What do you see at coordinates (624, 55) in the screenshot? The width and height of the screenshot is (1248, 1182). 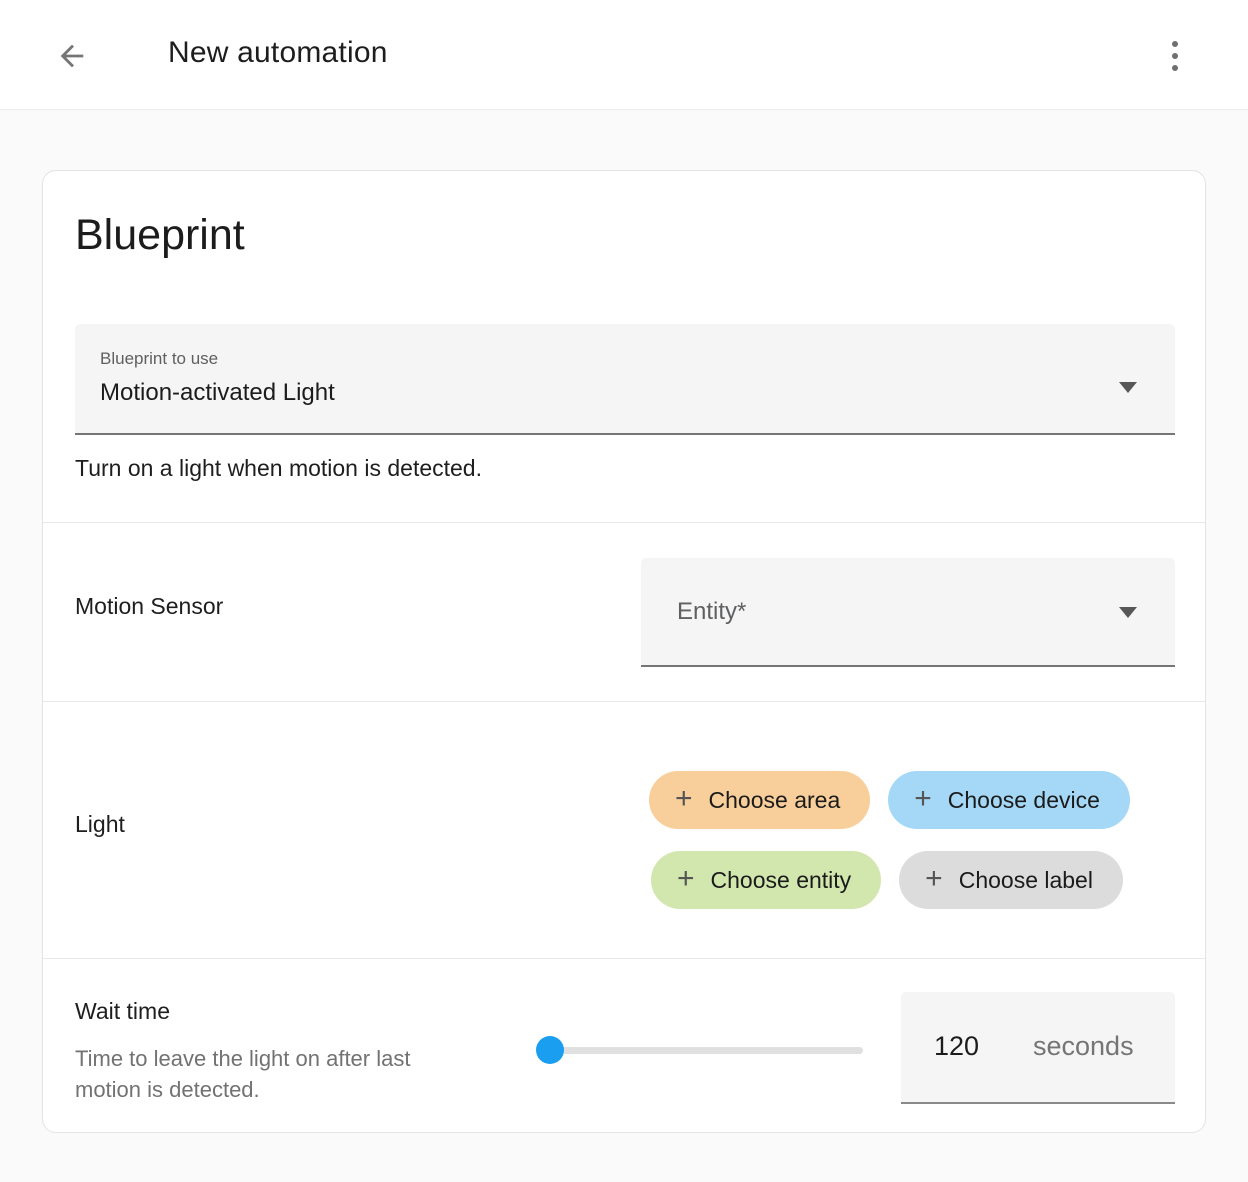 I see `app-header: New automation` at bounding box center [624, 55].